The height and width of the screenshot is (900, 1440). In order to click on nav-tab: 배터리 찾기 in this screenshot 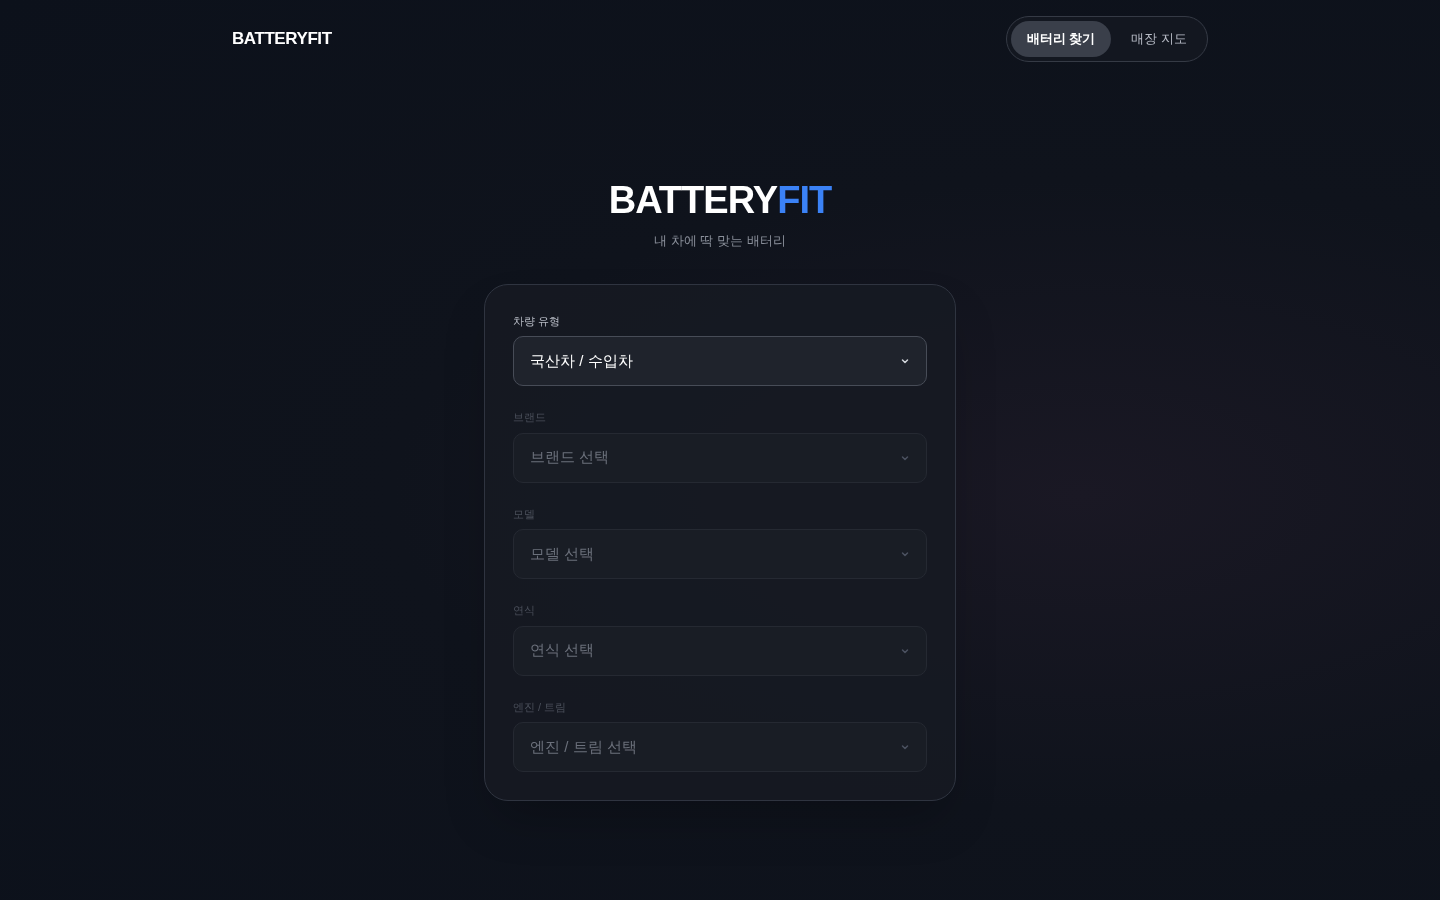, I will do `click(1061, 39)`.